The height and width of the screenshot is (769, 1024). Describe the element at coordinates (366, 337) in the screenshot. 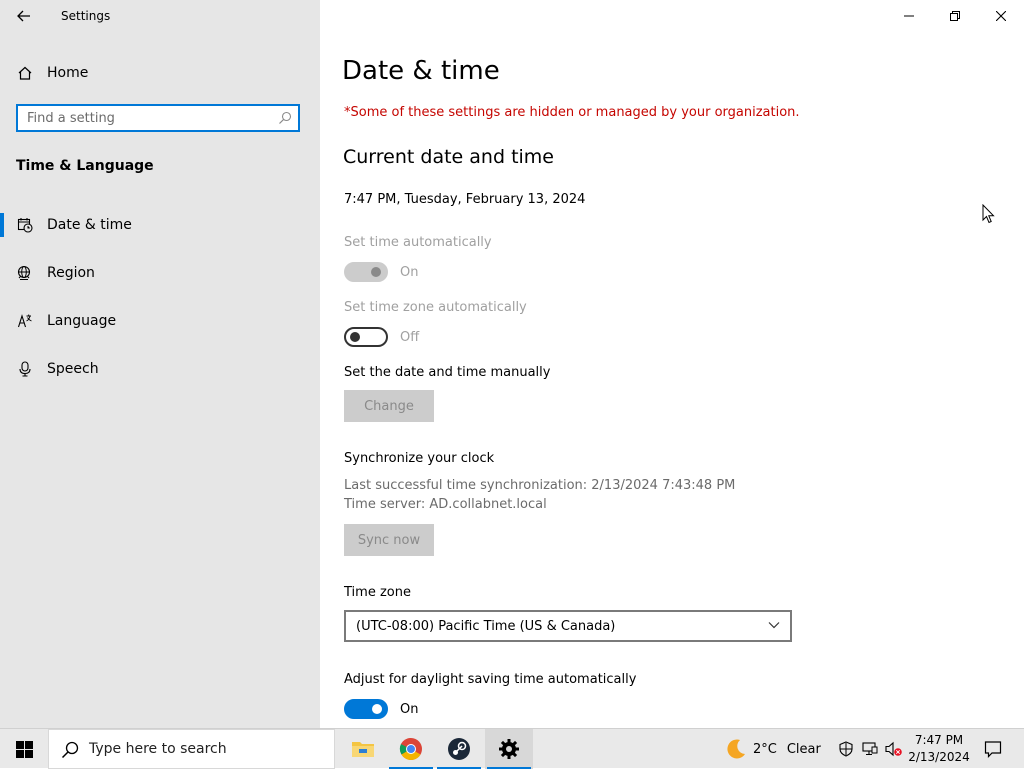

I see `set-time-zone-automatically-toggle` at that location.